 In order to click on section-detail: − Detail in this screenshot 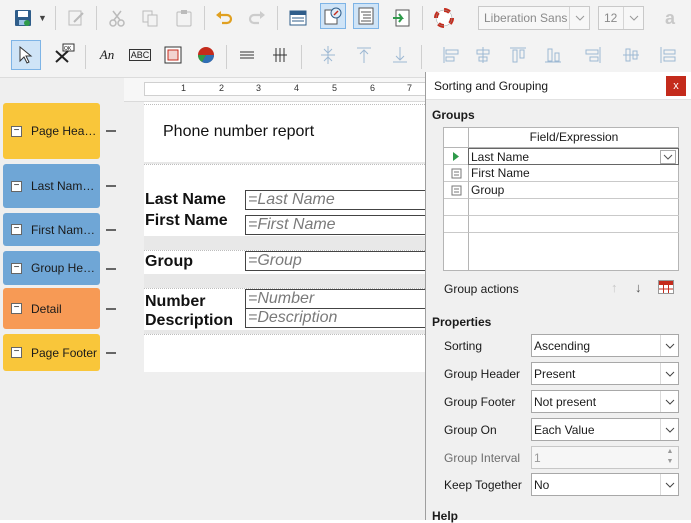, I will do `click(51, 308)`.